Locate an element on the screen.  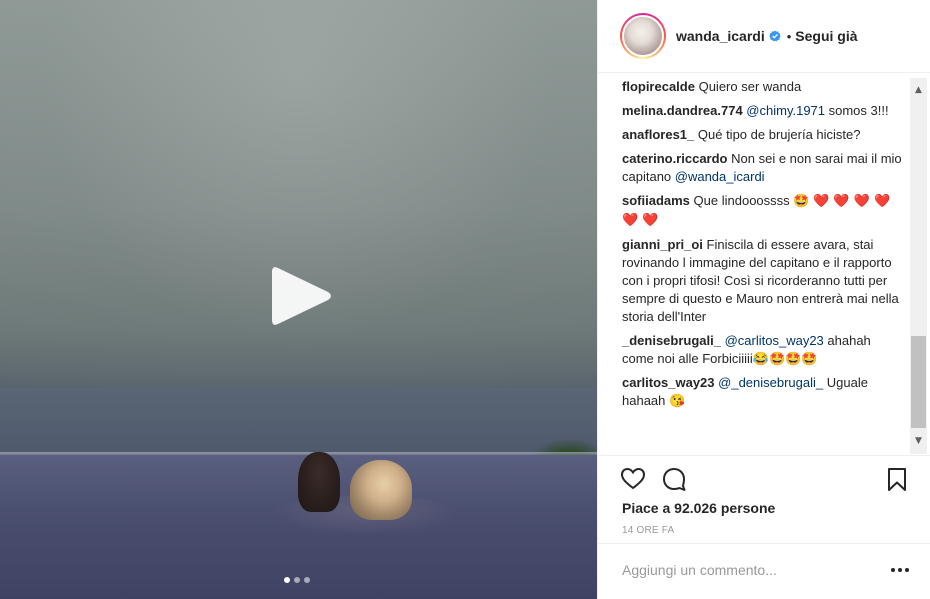
mention-link: @_denisebrugali_ is located at coordinates (770, 382).